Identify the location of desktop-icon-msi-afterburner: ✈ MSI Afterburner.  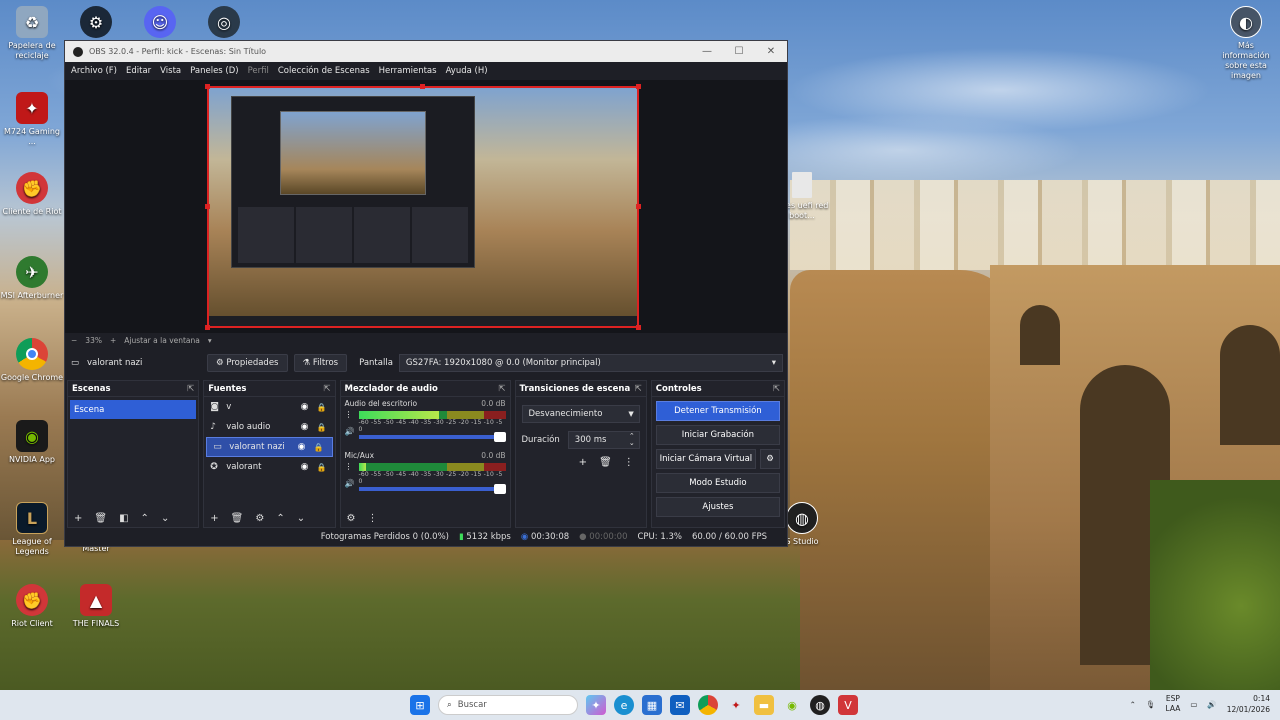
(32, 278).